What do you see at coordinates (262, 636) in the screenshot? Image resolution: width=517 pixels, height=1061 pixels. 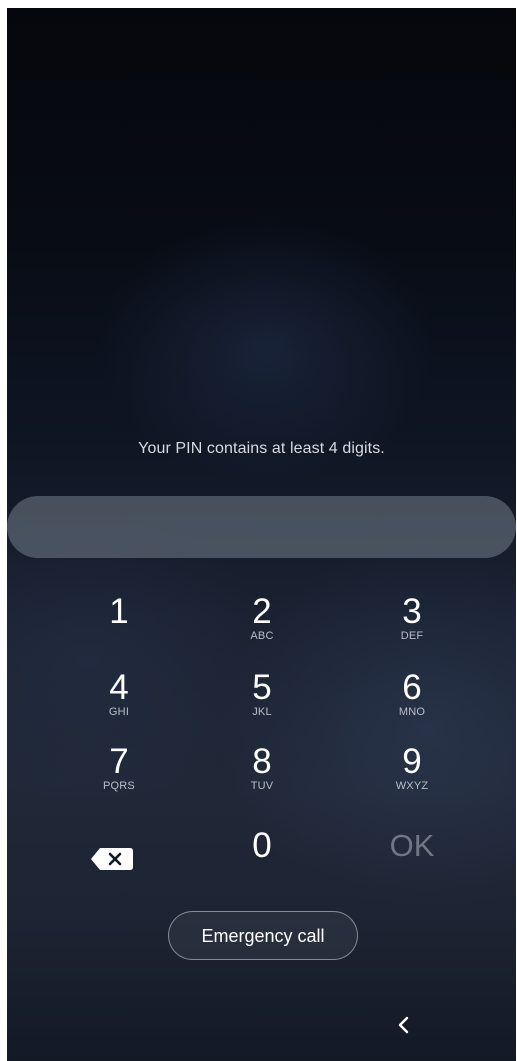 I see `key-2-letters: ABC` at bounding box center [262, 636].